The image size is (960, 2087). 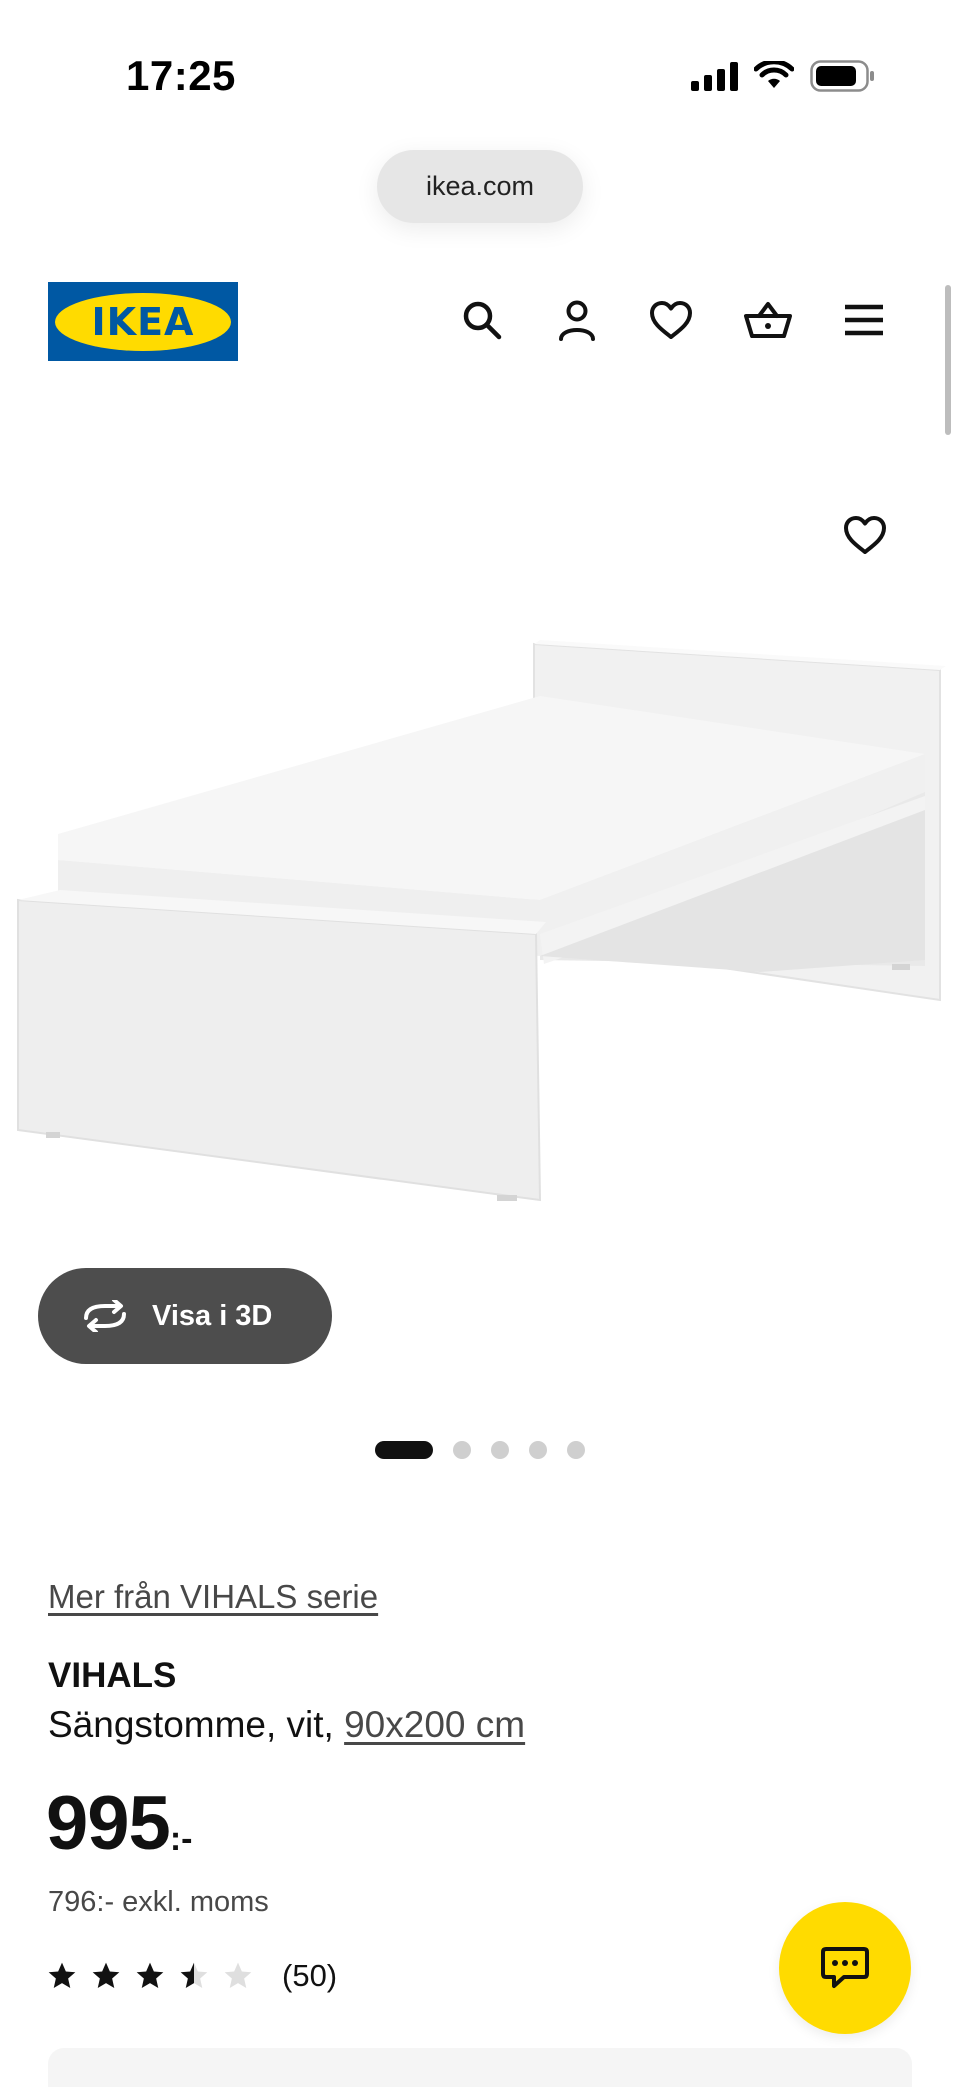 What do you see at coordinates (309, 1976) in the screenshot?
I see `review-count: (50)` at bounding box center [309, 1976].